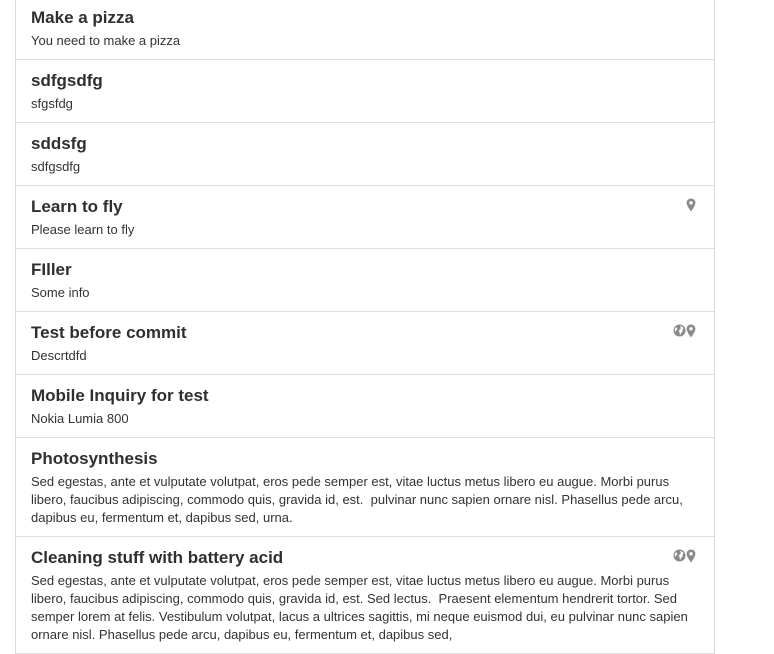  Describe the element at coordinates (82, 17) in the screenshot. I see `item-title: Make a pizza` at that location.